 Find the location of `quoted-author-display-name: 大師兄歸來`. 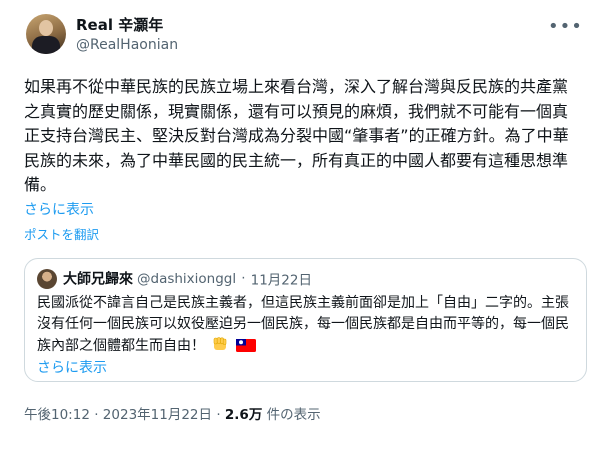

quoted-author-display-name: 大師兄歸來 is located at coordinates (98, 279).